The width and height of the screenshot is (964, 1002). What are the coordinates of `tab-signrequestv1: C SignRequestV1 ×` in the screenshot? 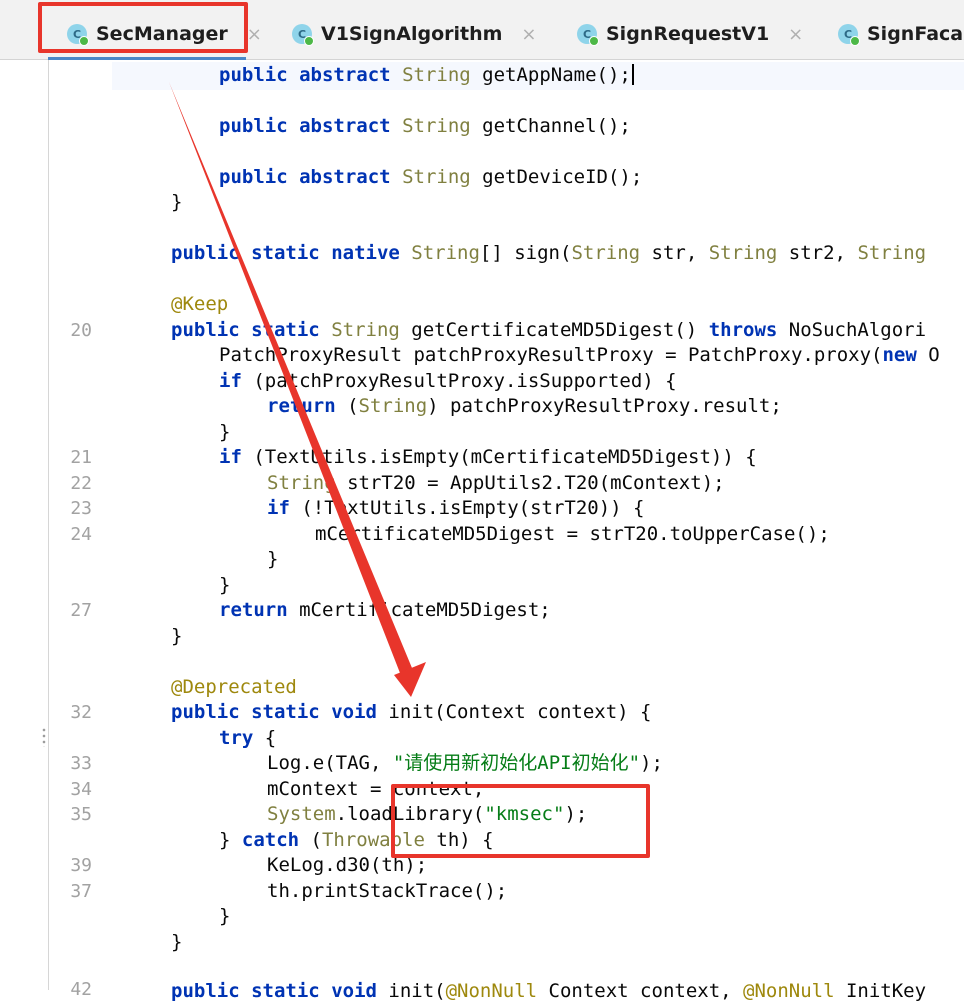 It's located at (690, 34).